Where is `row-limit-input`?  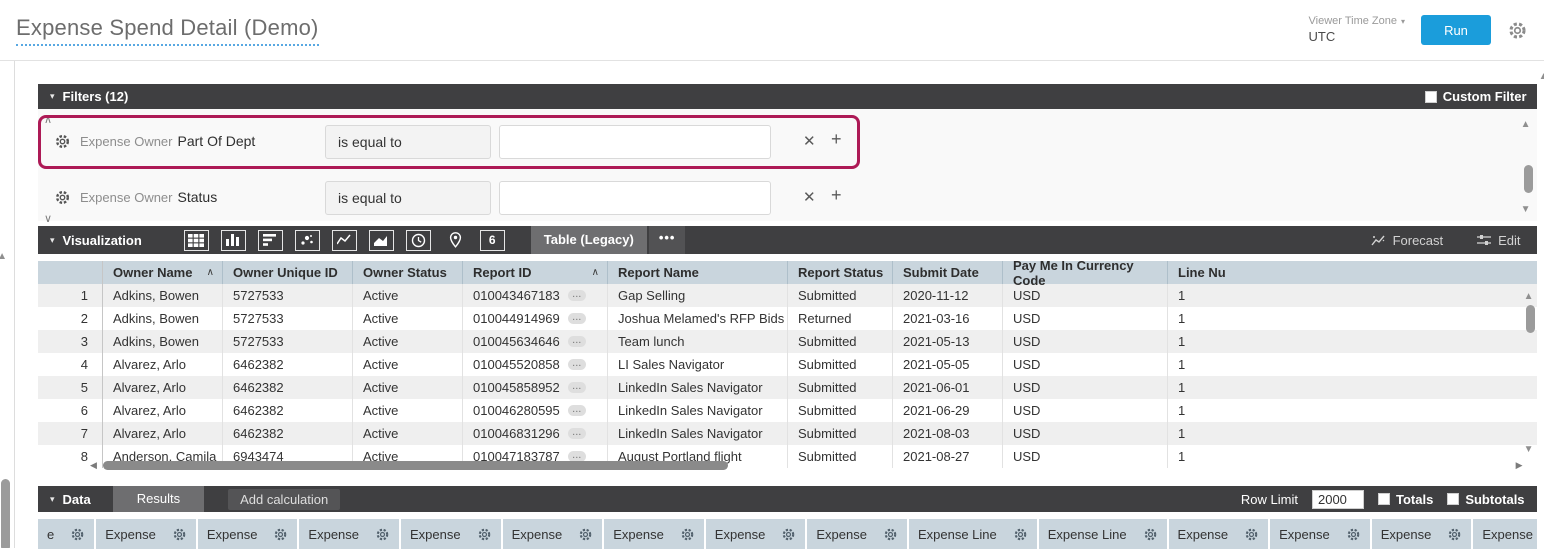 row-limit-input is located at coordinates (1337, 499).